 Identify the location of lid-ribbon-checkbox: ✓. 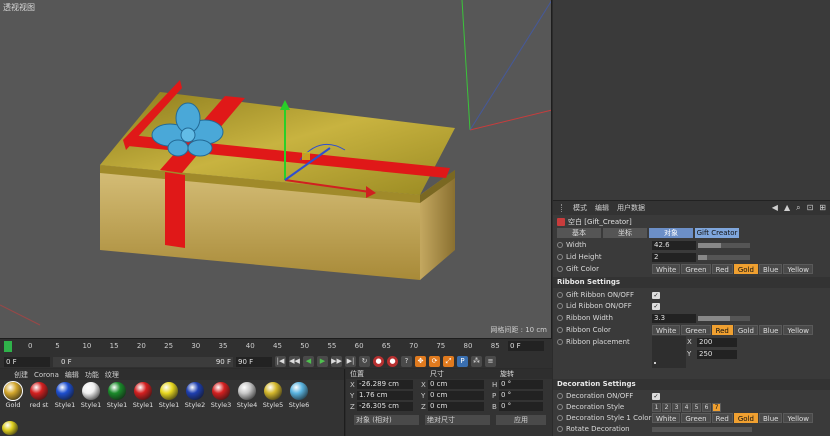
(656, 306).